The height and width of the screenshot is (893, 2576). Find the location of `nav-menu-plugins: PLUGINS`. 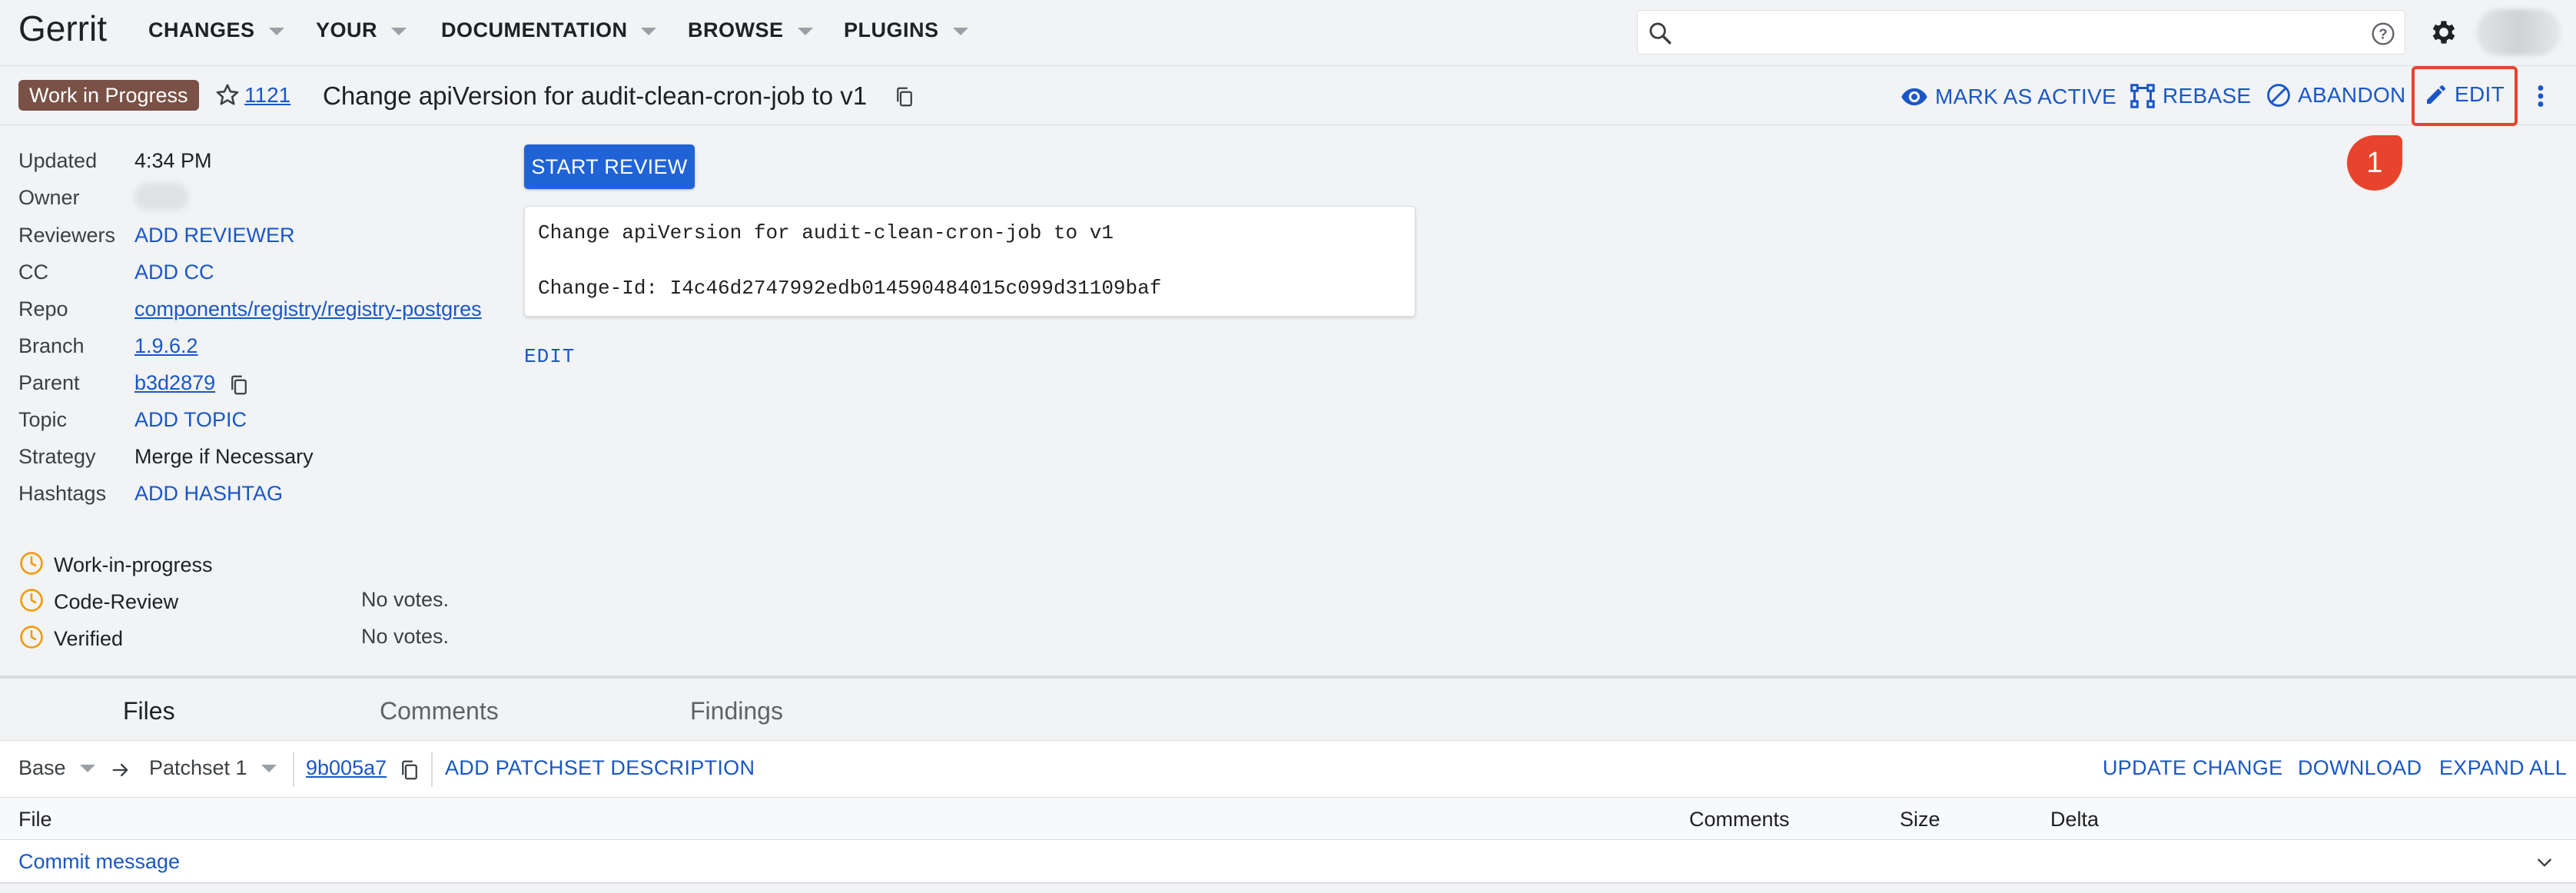

nav-menu-plugins: PLUGINS is located at coordinates (906, 30).